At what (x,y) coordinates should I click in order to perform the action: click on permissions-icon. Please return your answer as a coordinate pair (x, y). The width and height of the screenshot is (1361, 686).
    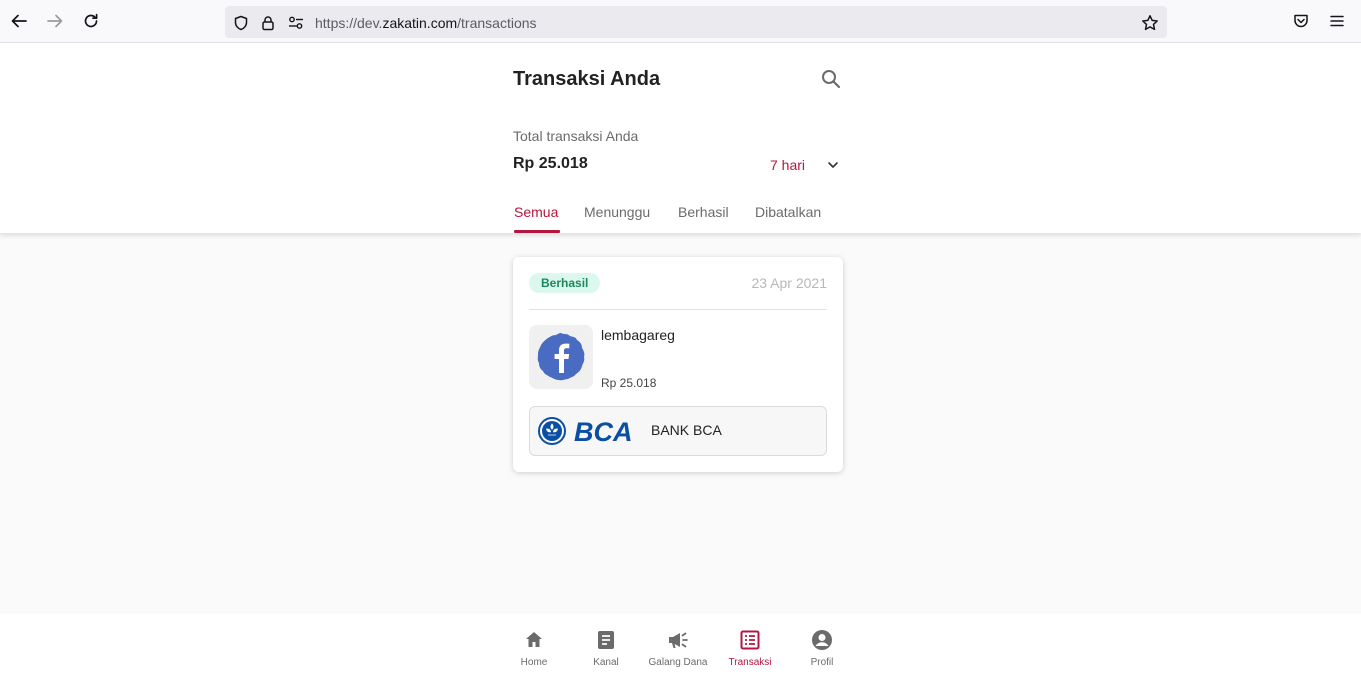
    Looking at the image, I should click on (296, 23).